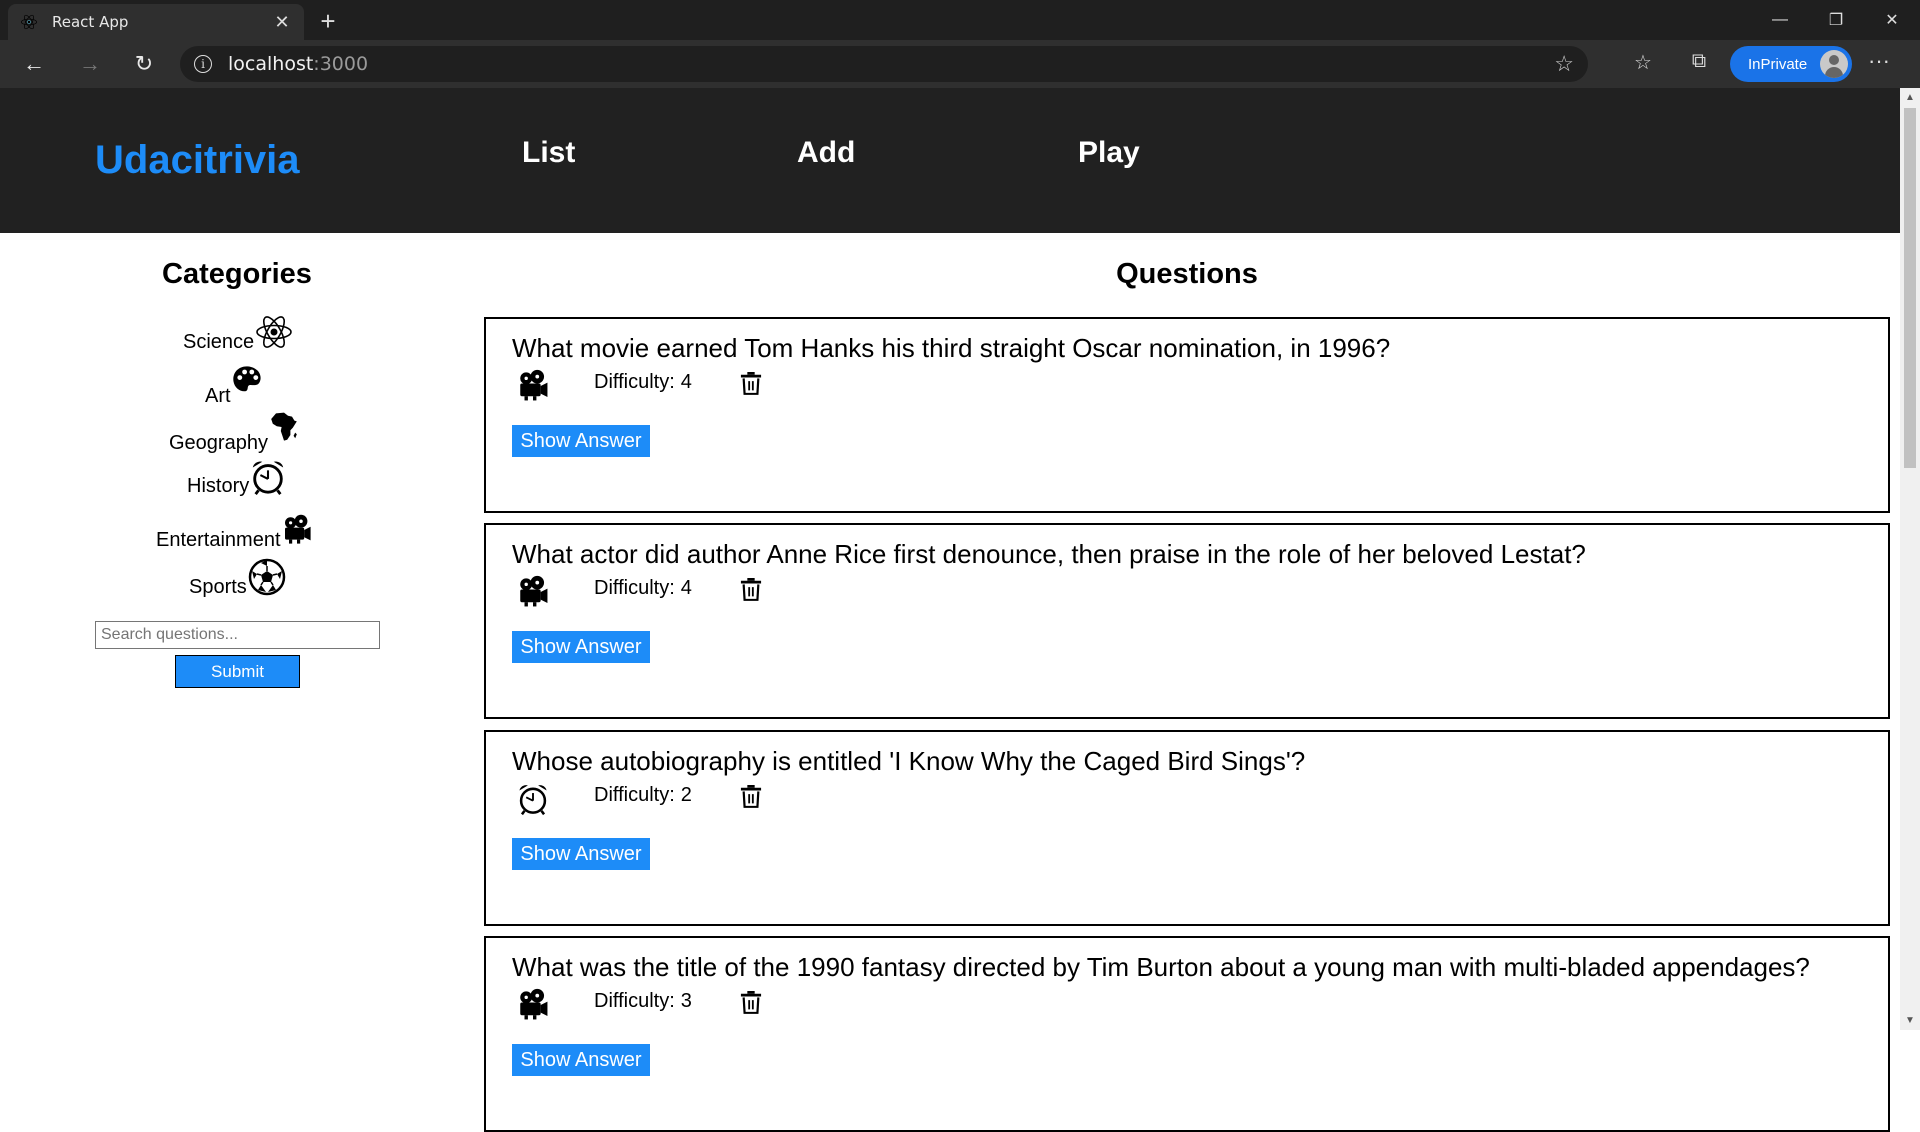 This screenshot has width=1920, height=1132. Describe the element at coordinates (218, 587) in the screenshot. I see `category-label: Sports` at that location.